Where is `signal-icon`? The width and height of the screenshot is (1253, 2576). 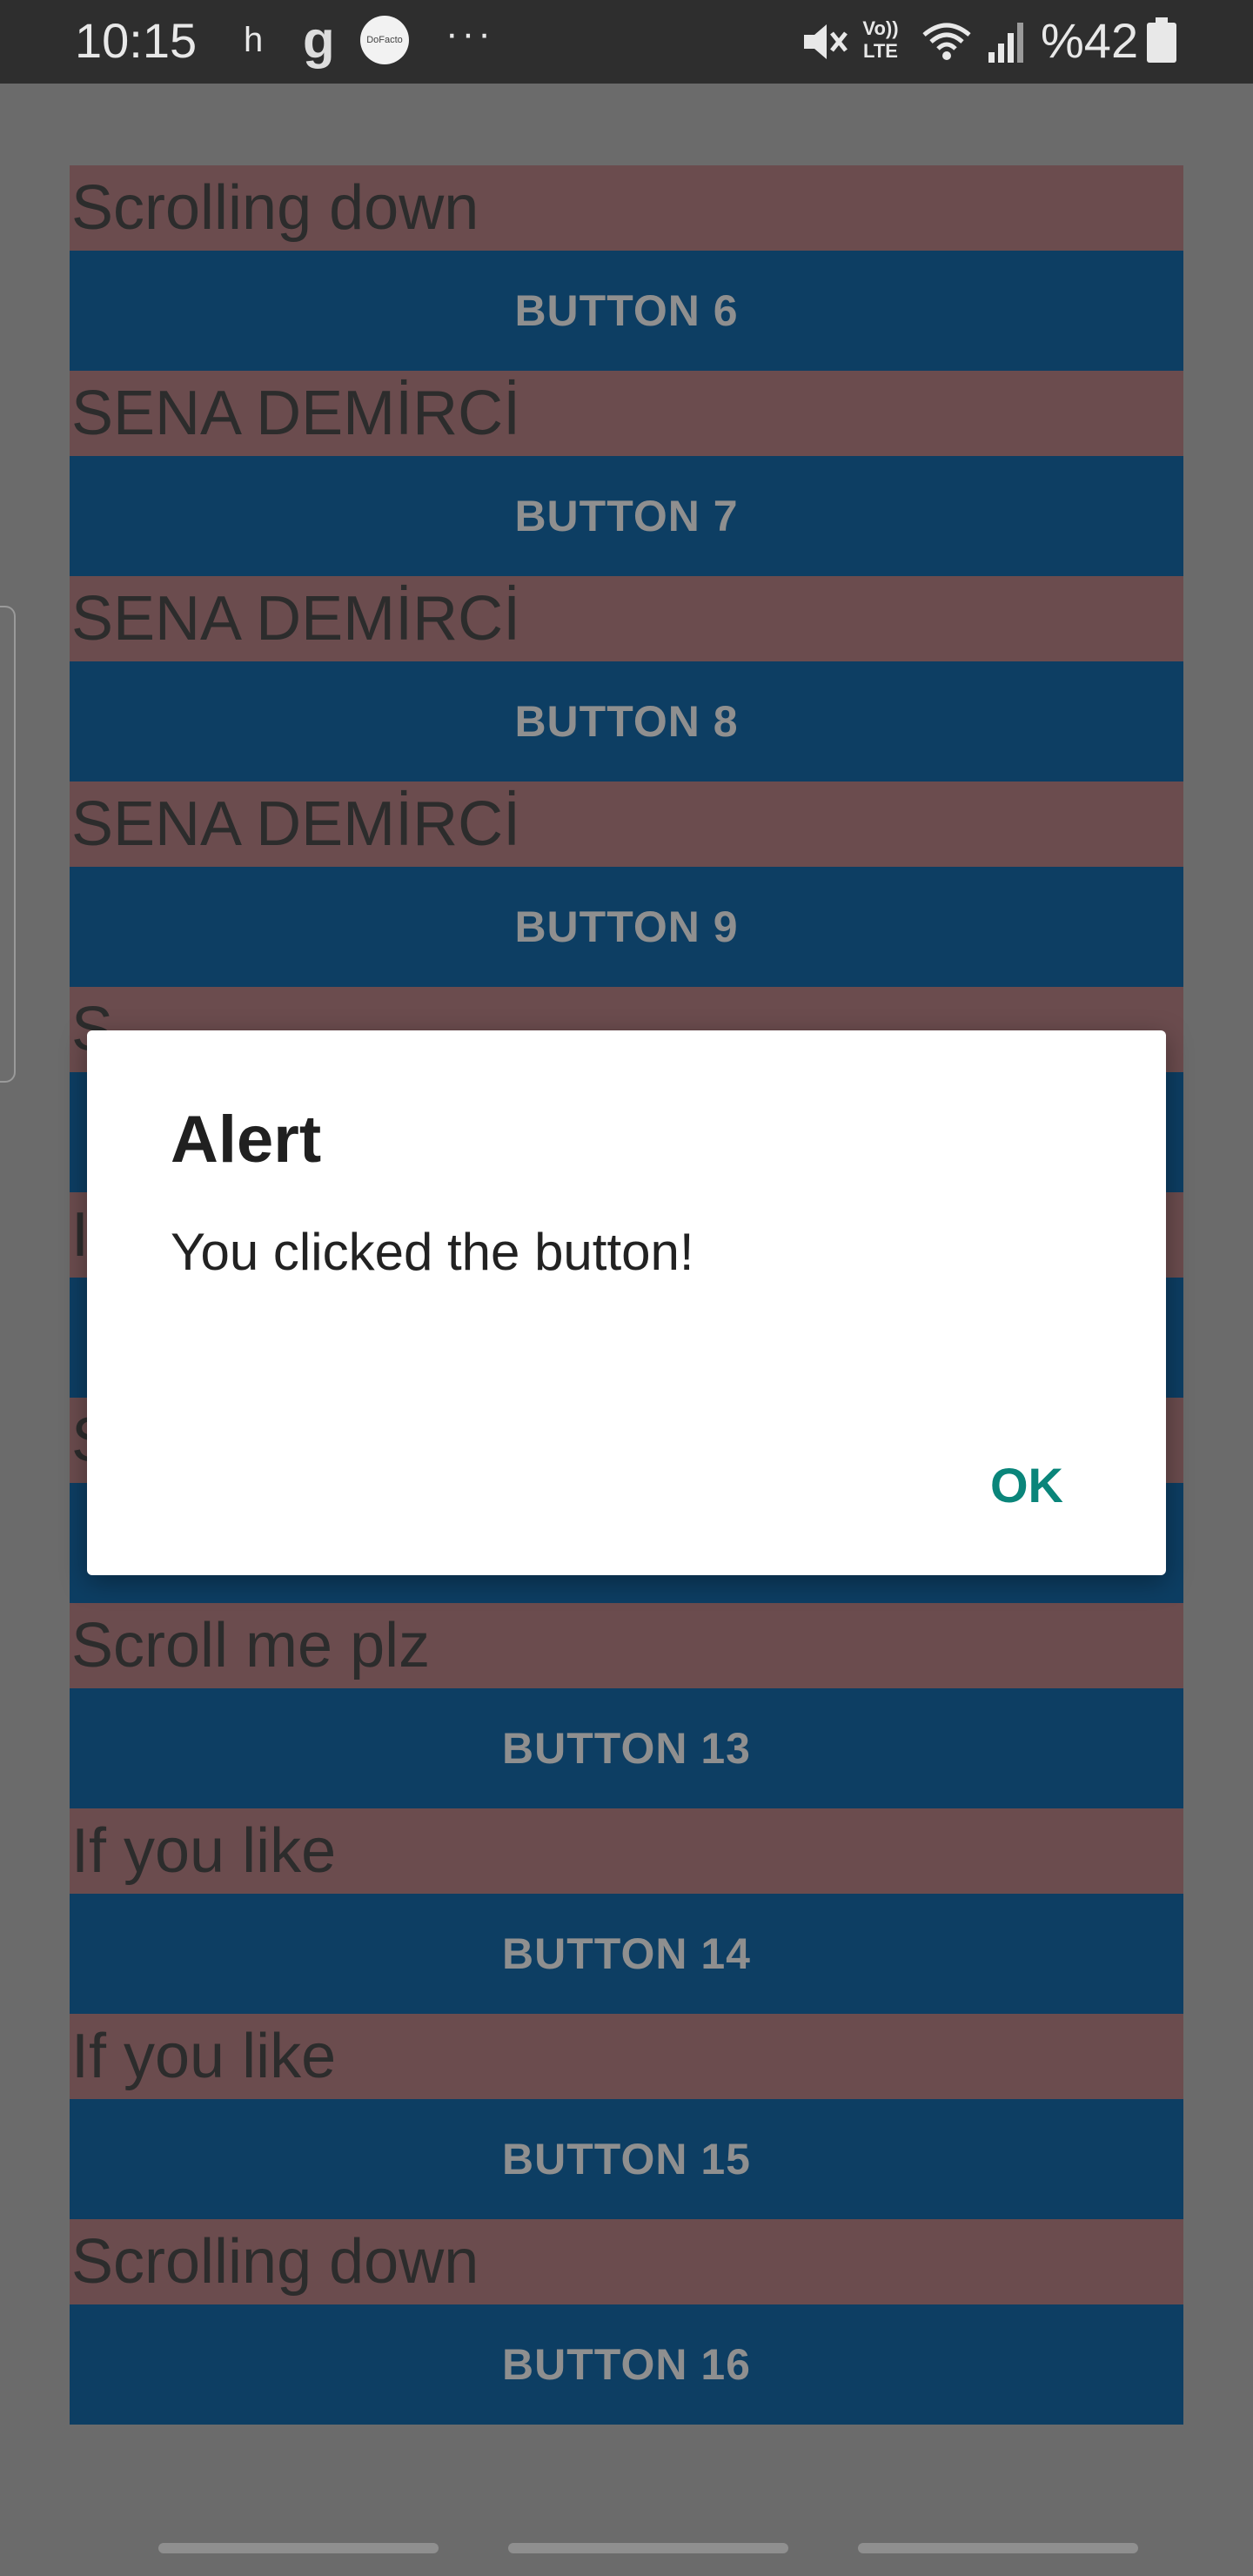
signal-icon is located at coordinates (1006, 43).